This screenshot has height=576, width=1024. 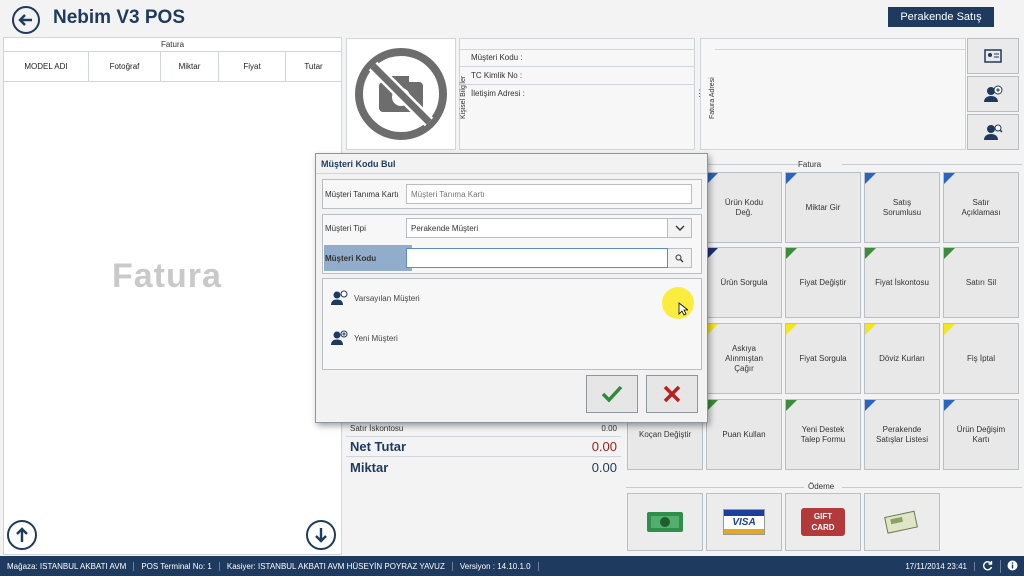 I want to click on miktar-value: 0.00, so click(x=604, y=467).